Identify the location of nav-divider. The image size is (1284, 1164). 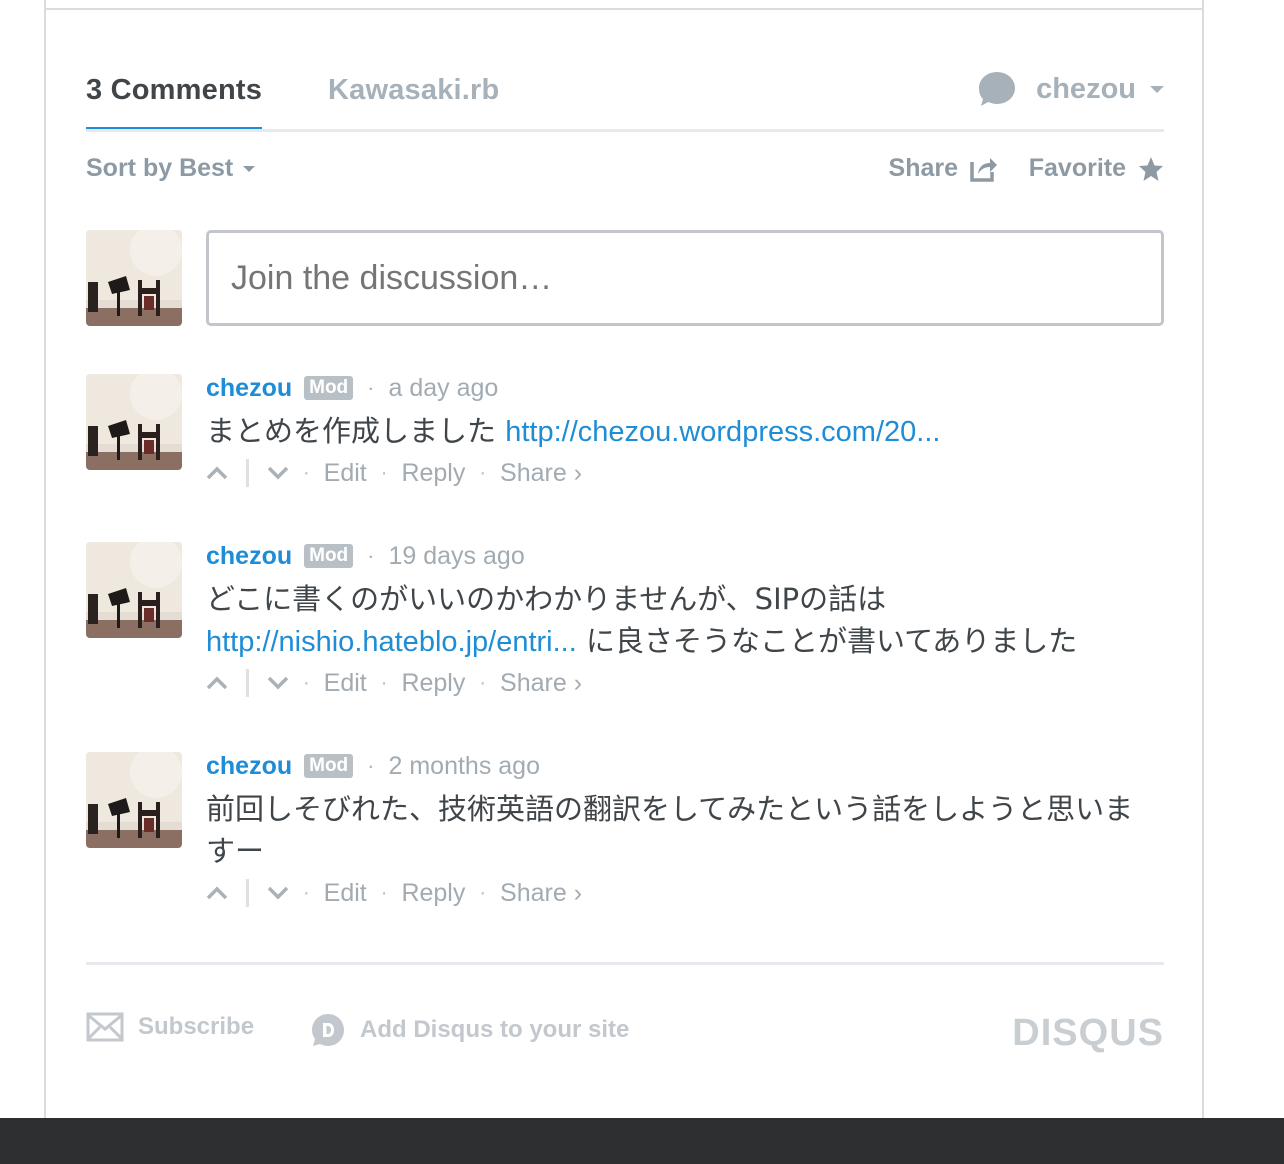
(625, 130).